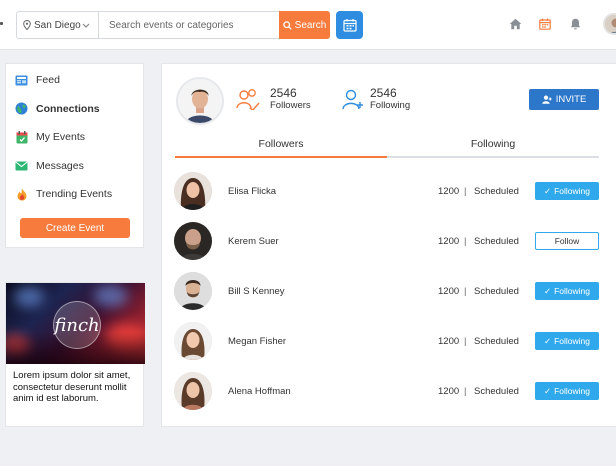 The image size is (616, 466). I want to click on followers-stat: 2546 Followers, so click(273, 99).